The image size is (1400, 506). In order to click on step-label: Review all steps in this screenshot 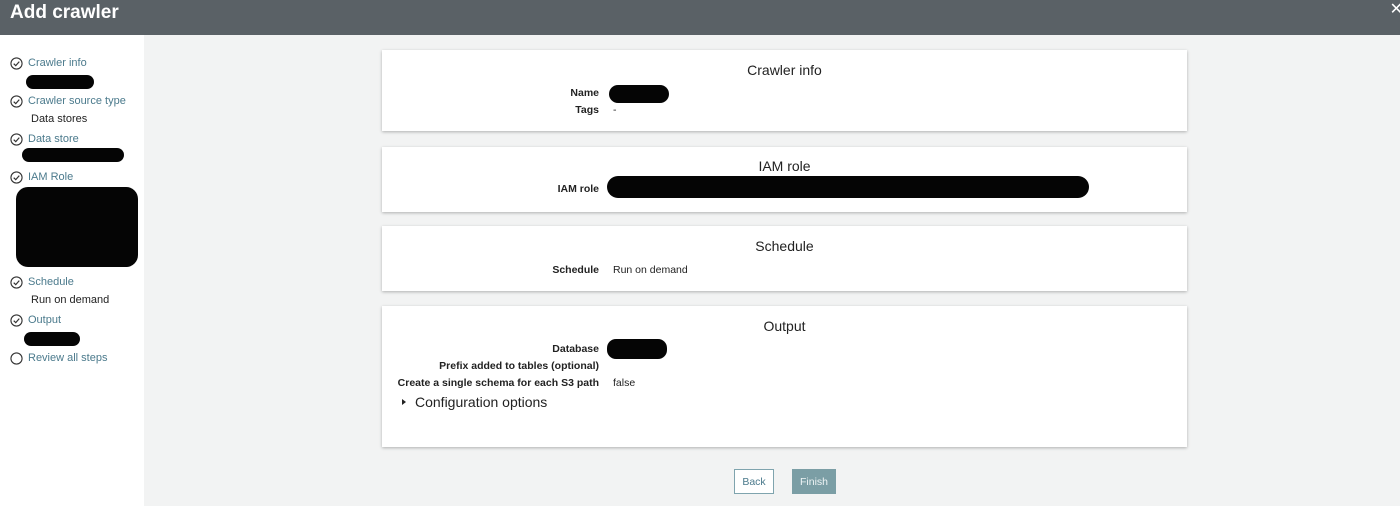, I will do `click(68, 357)`.